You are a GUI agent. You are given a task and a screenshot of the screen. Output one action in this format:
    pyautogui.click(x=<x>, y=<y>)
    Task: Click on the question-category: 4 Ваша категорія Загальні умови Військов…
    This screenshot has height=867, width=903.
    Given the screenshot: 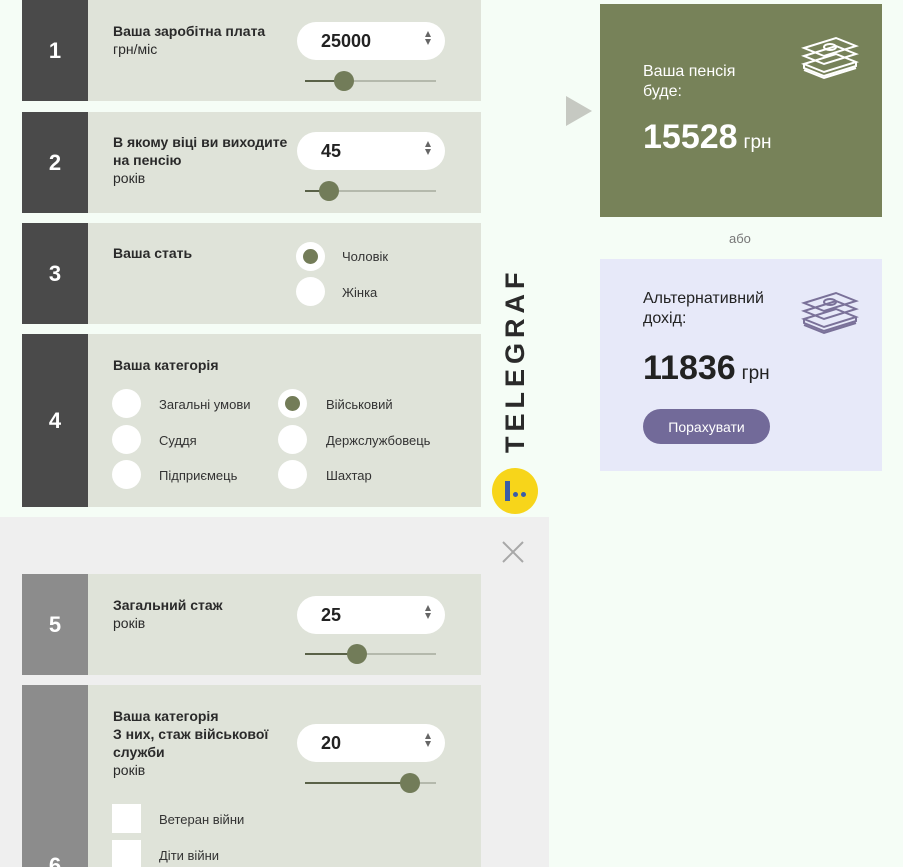 What is the action you would take?
    pyautogui.click(x=251, y=420)
    